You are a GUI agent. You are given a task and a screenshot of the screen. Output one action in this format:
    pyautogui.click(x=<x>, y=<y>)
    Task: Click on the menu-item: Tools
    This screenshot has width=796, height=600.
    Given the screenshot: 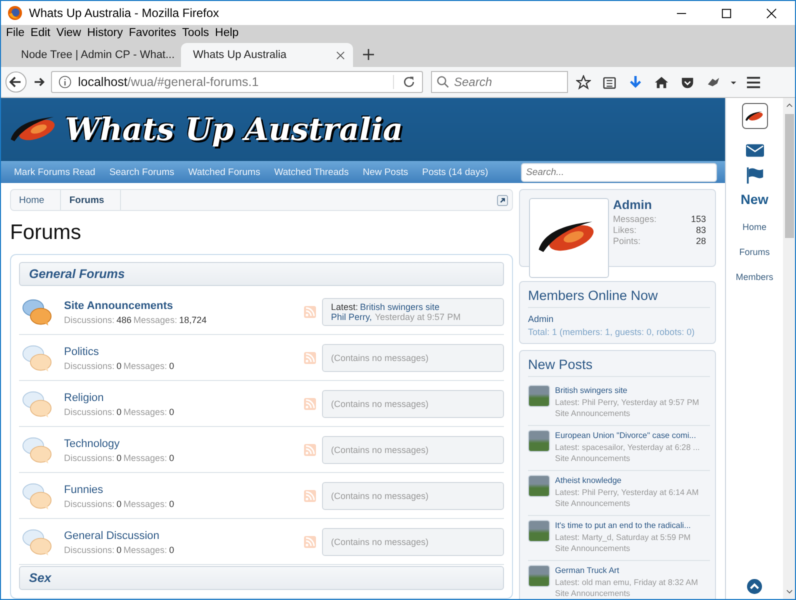 What is the action you would take?
    pyautogui.click(x=197, y=33)
    